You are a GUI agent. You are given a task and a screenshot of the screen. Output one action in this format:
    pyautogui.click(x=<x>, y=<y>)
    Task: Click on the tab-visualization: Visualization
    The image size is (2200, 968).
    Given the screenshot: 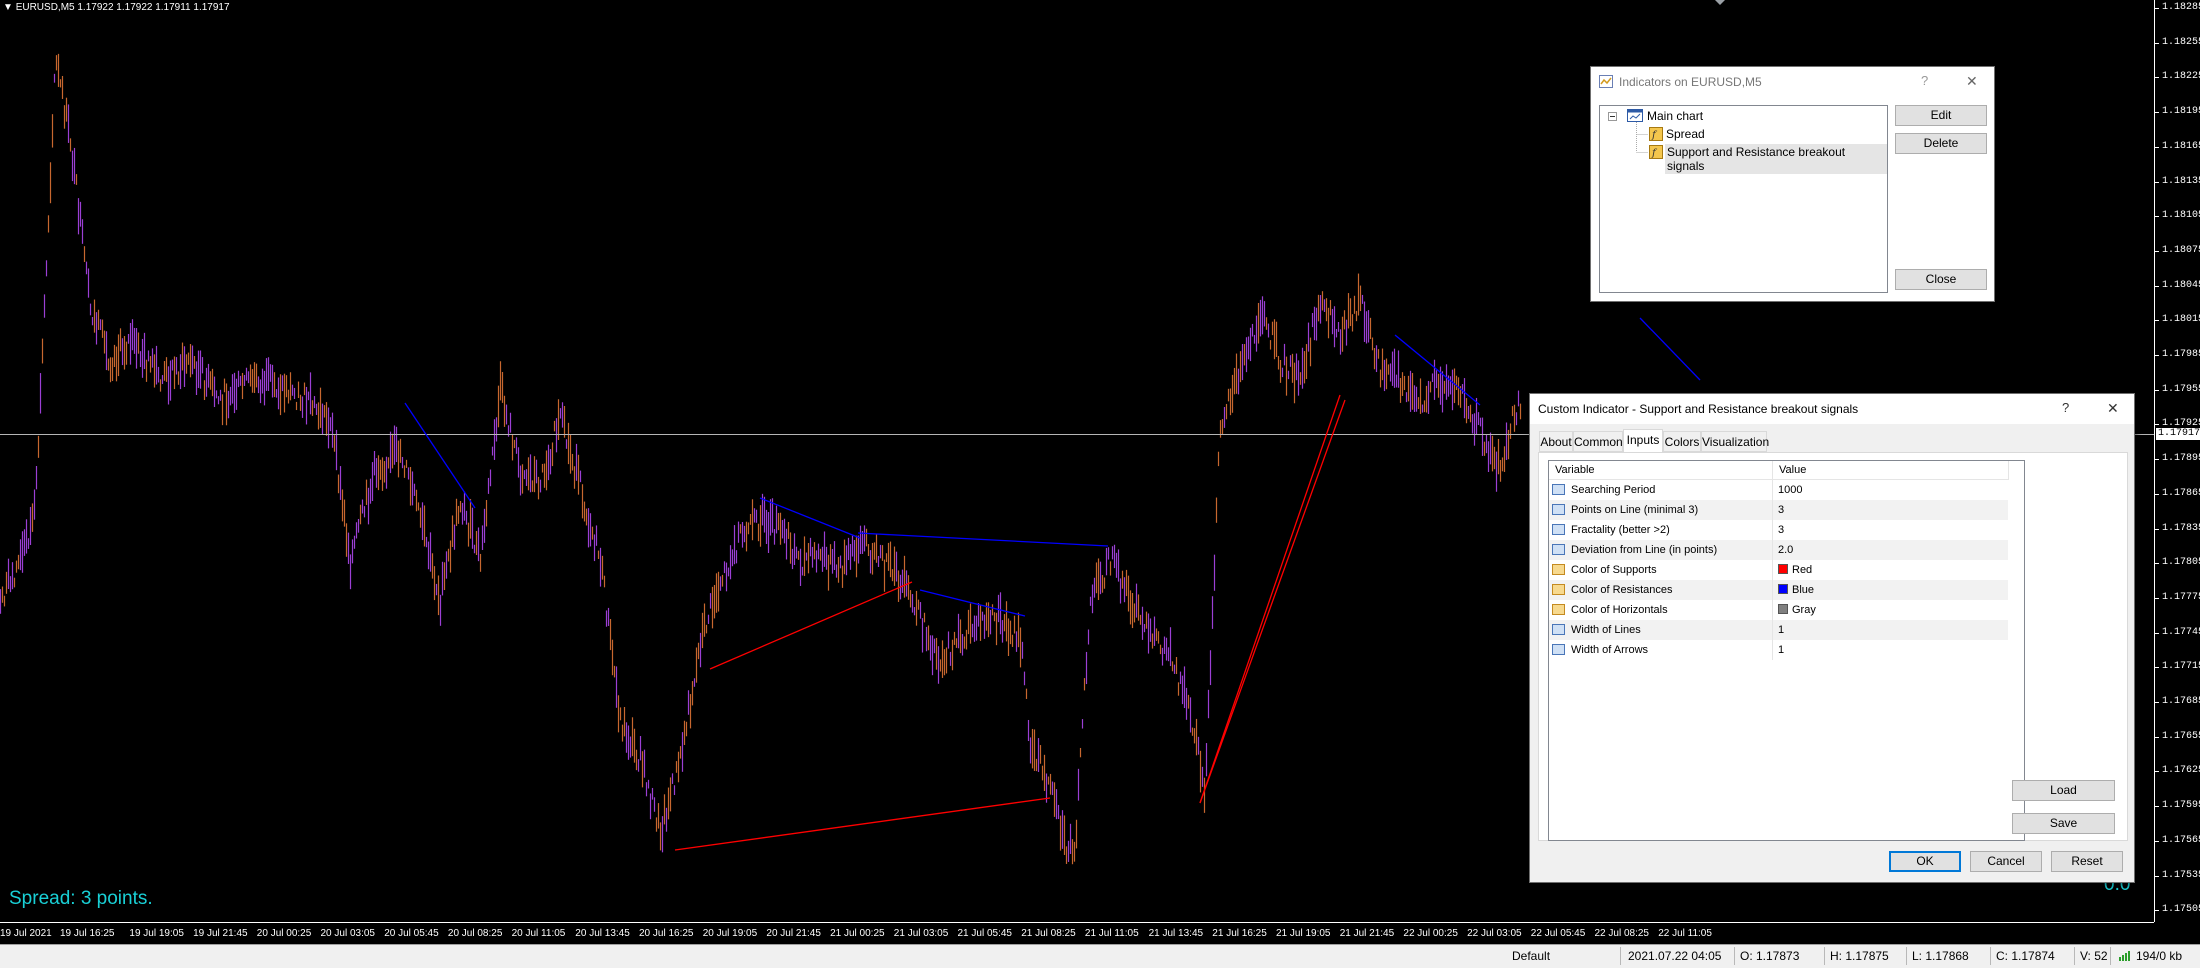 What is the action you would take?
    pyautogui.click(x=1735, y=441)
    